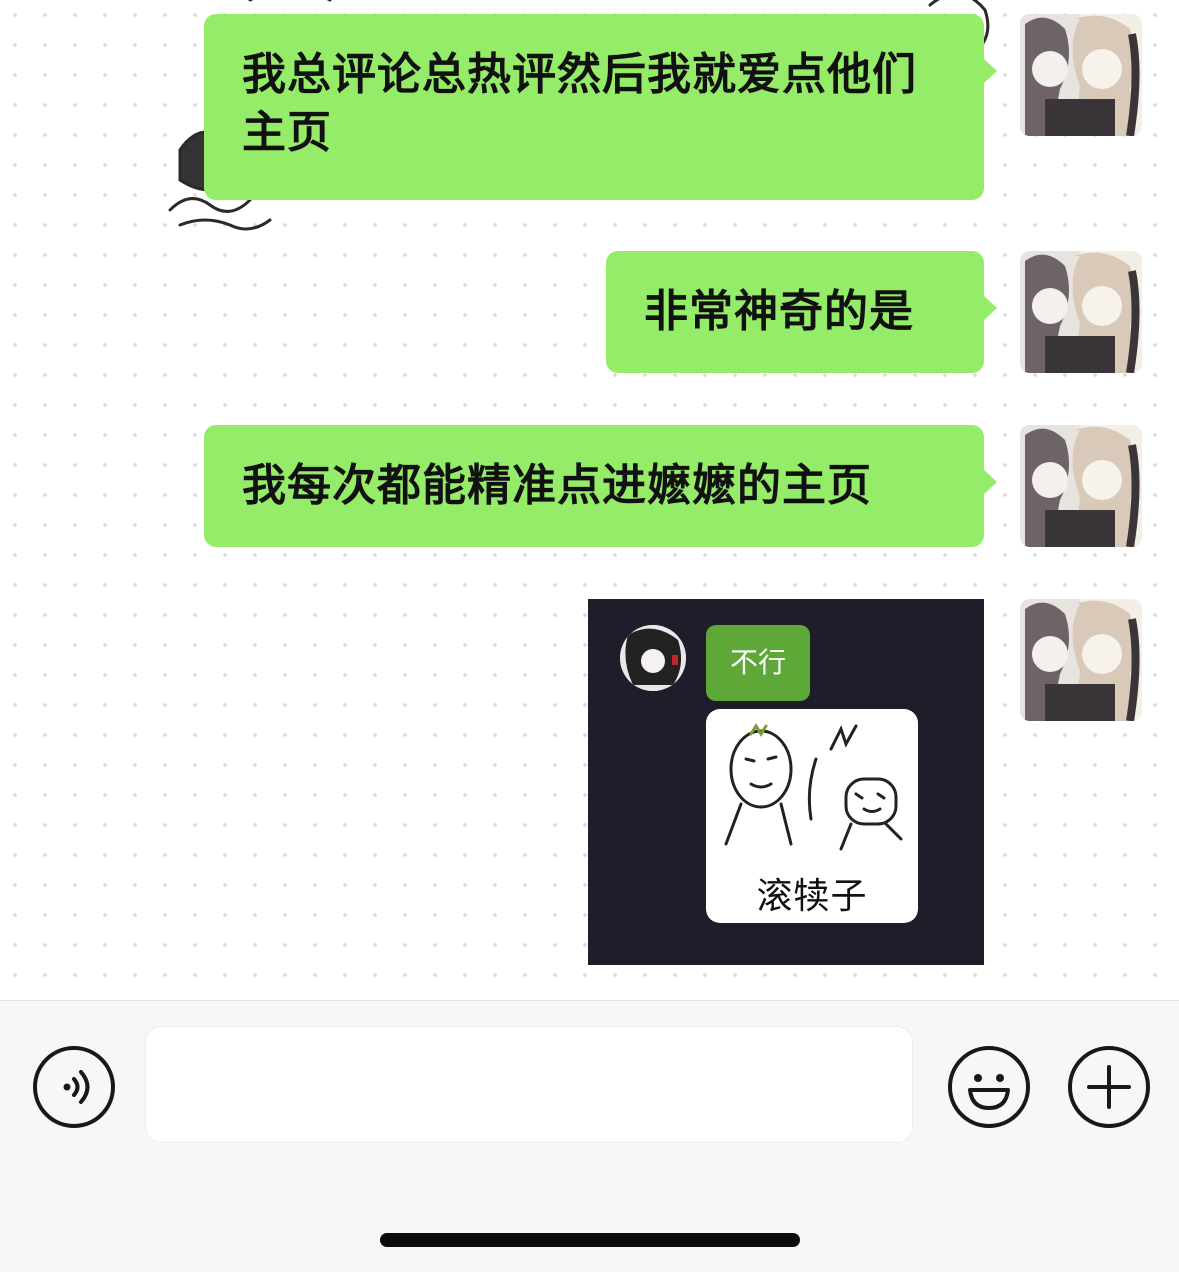 The width and height of the screenshot is (1179, 1272). I want to click on voice-icon, so click(76, 1087).